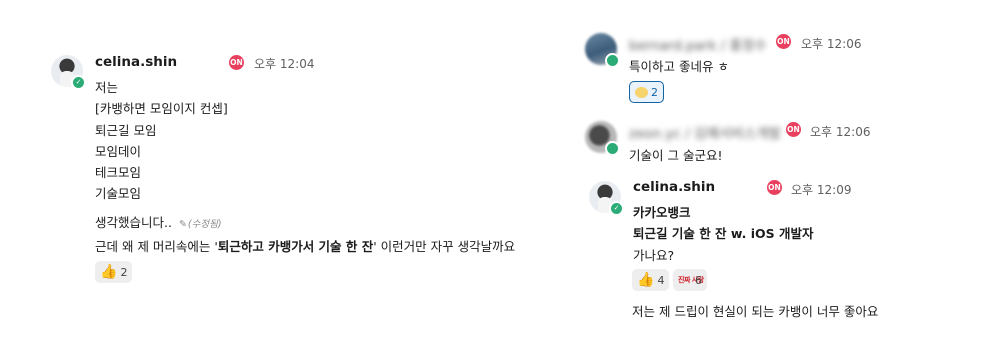 This screenshot has width=999, height=345. What do you see at coordinates (723, 233) in the screenshot?
I see `message-line-bold: 퇴근길 기술 한 잔 w. iOS 개발자` at bounding box center [723, 233].